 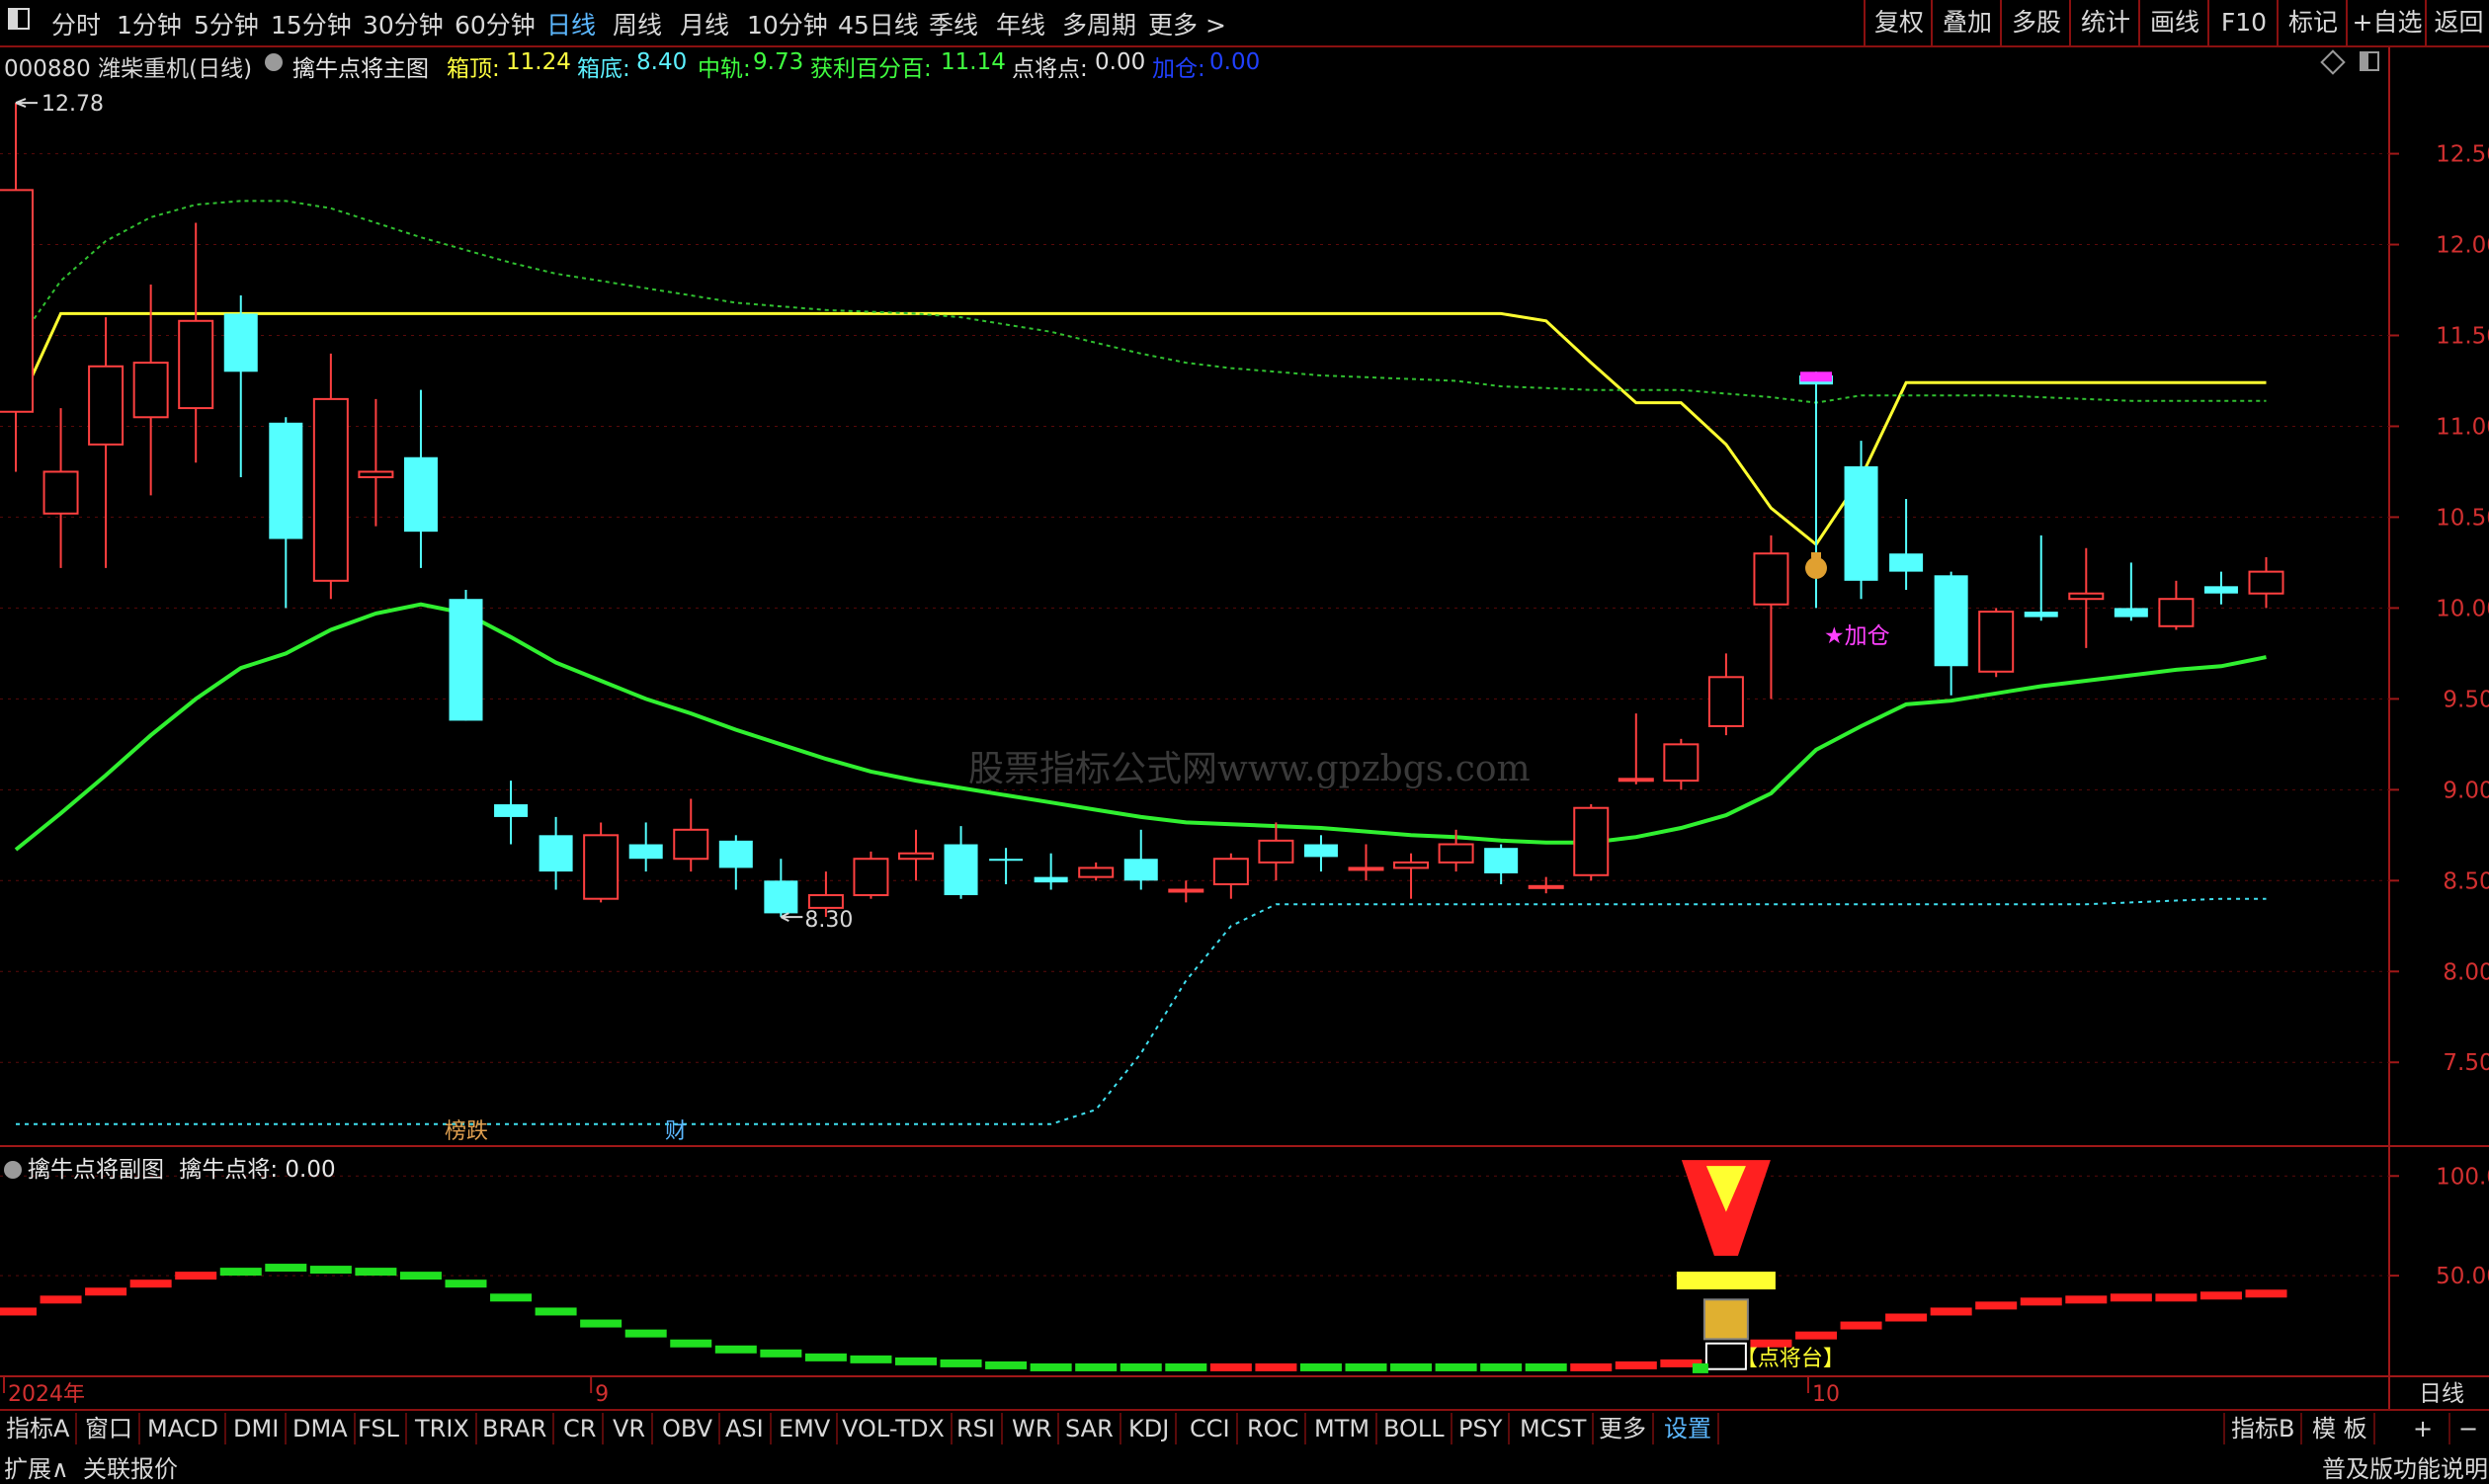 What do you see at coordinates (149, 23) in the screenshot?
I see `period-1min: 1分钟` at bounding box center [149, 23].